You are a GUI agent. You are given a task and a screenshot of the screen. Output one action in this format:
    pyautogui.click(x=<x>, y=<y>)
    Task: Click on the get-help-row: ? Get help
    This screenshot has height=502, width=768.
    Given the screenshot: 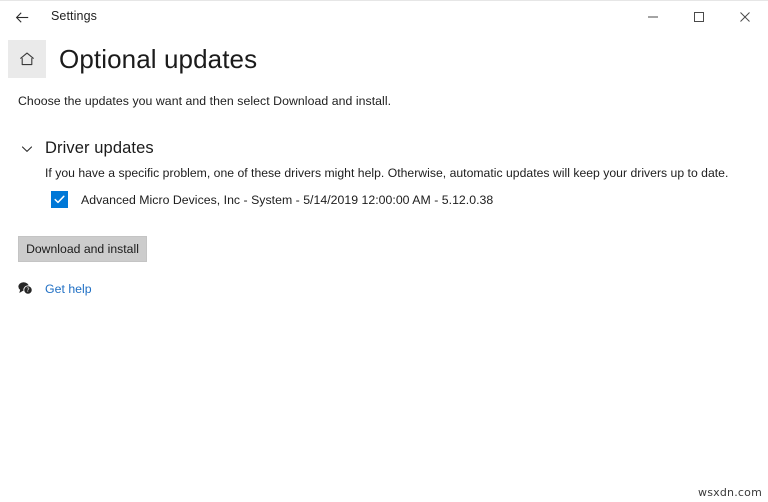 What is the action you would take?
    pyautogui.click(x=54, y=288)
    